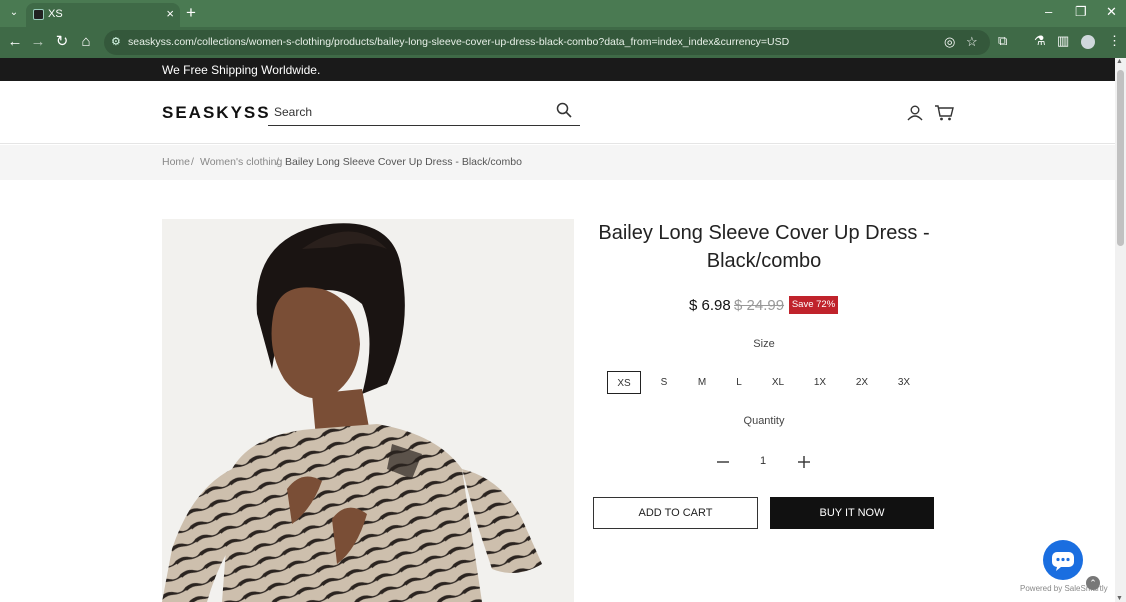 Image resolution: width=1126 pixels, height=602 pixels. I want to click on cart-icon, so click(944, 113).